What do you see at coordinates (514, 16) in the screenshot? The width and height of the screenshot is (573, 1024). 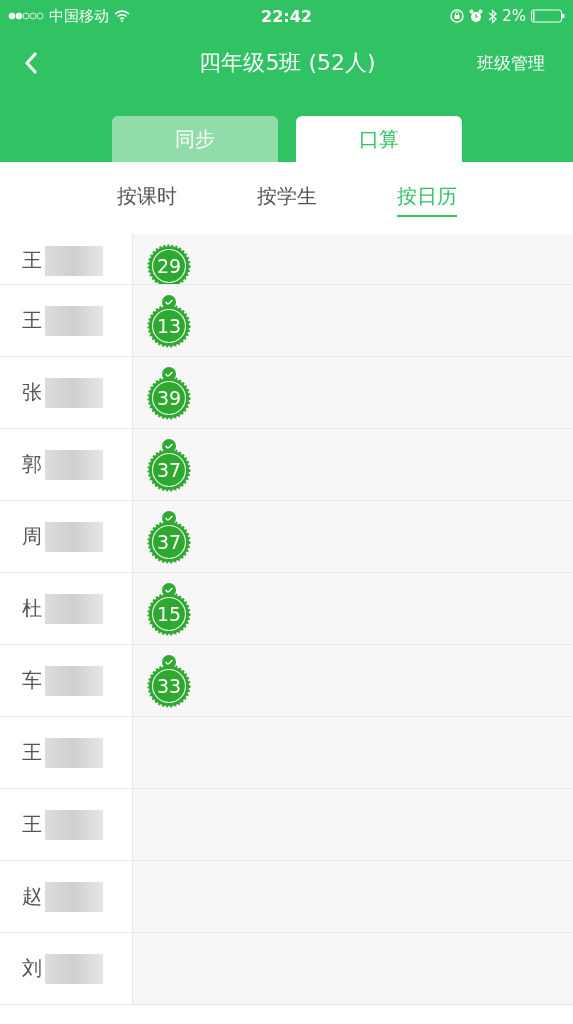 I see `battery-percent: 2%` at bounding box center [514, 16].